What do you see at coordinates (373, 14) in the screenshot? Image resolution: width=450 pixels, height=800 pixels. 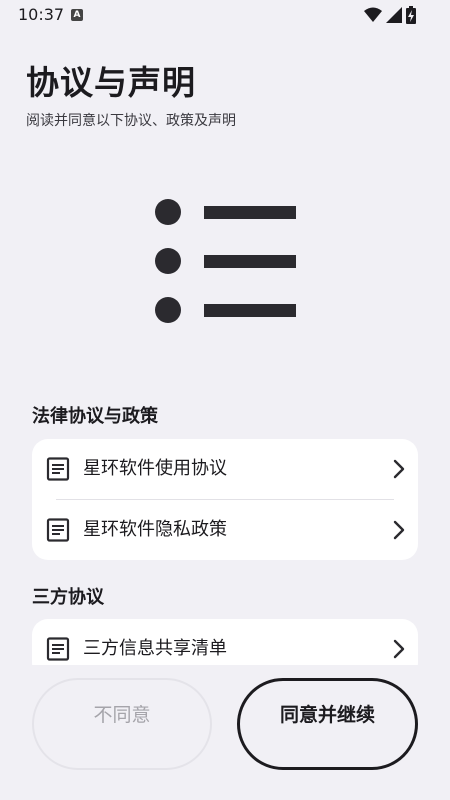 I see `wifi-icon` at bounding box center [373, 14].